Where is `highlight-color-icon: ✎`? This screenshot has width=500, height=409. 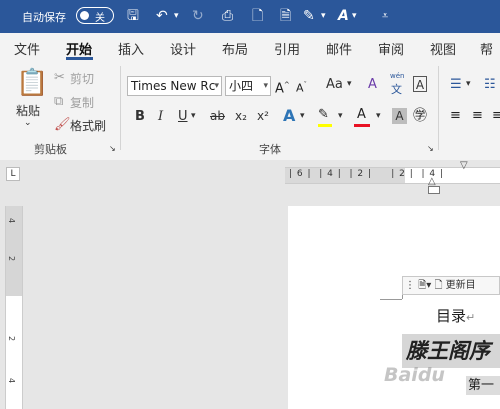
highlight-color-icon: ✎ is located at coordinates (323, 115).